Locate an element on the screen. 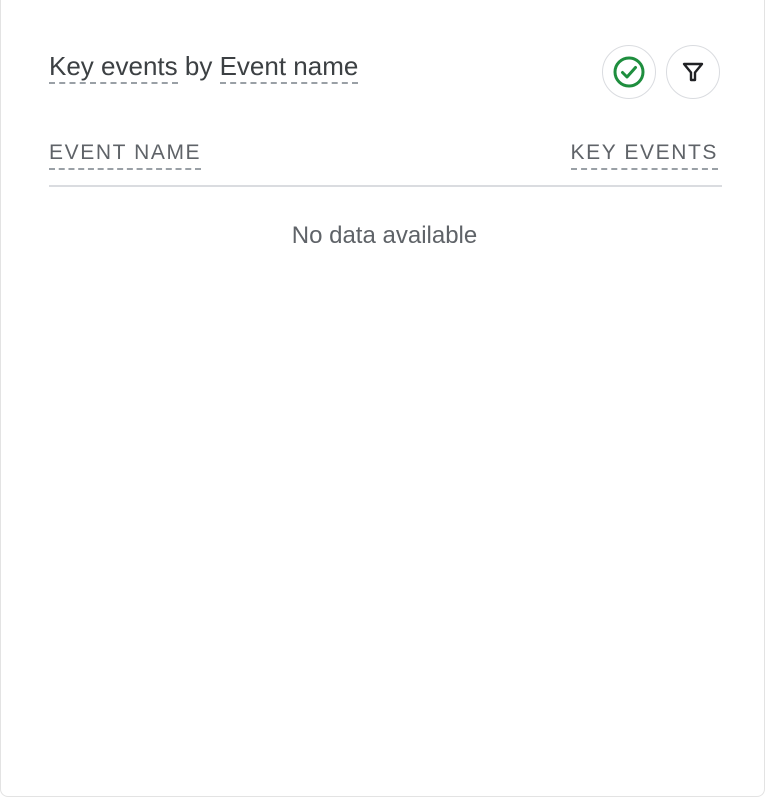  metric-selector: Key events is located at coordinates (113, 67).